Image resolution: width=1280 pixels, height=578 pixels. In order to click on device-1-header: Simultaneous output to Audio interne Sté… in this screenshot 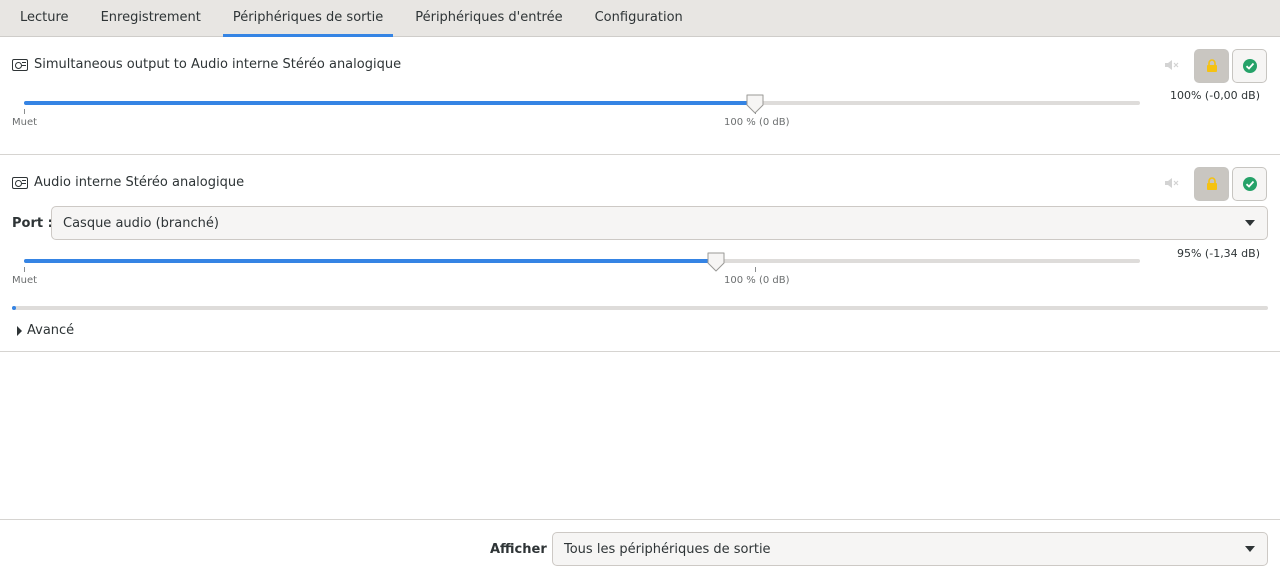, I will do `click(206, 64)`.